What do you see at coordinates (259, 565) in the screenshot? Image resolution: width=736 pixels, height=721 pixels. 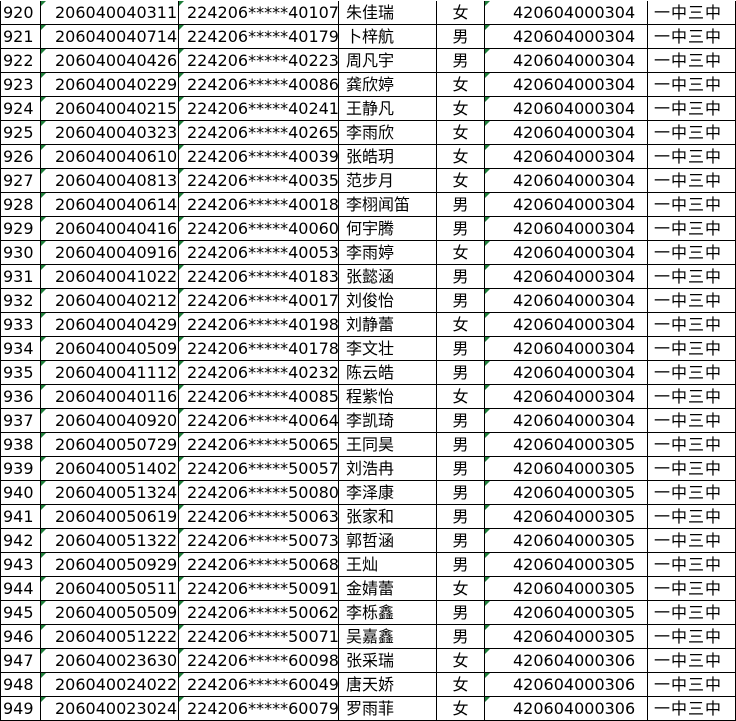 I see `id-number-cell: 224206*****50068` at bounding box center [259, 565].